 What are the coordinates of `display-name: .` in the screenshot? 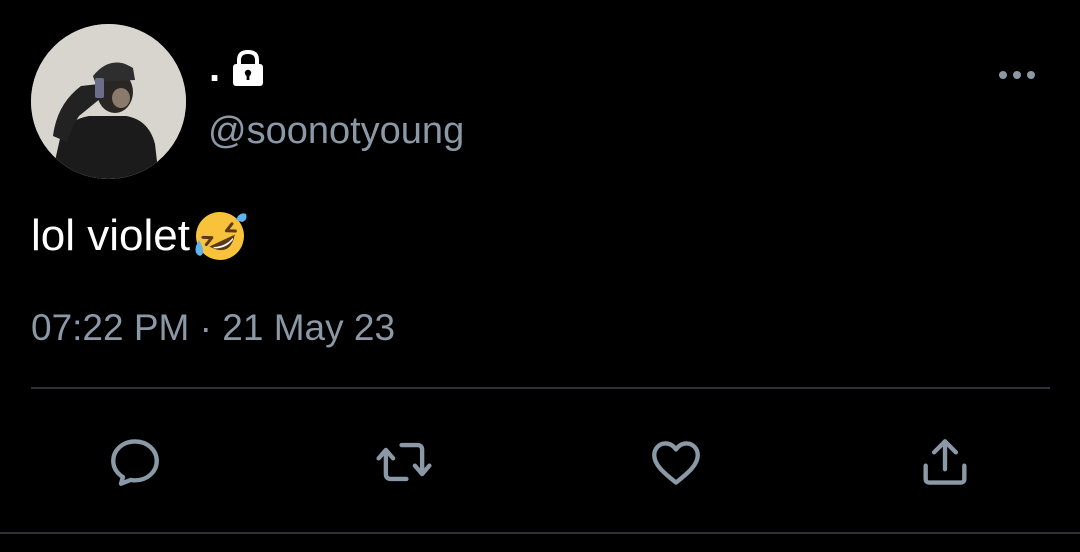 It's located at (214, 68).